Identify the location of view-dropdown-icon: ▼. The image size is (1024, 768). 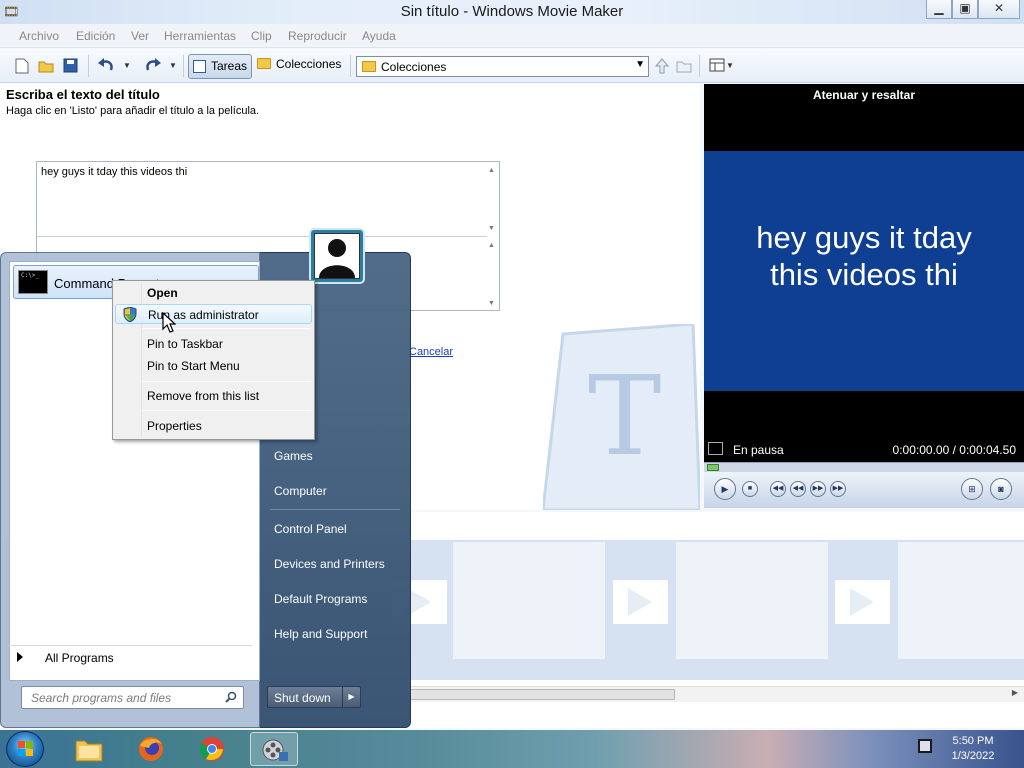
(730, 66).